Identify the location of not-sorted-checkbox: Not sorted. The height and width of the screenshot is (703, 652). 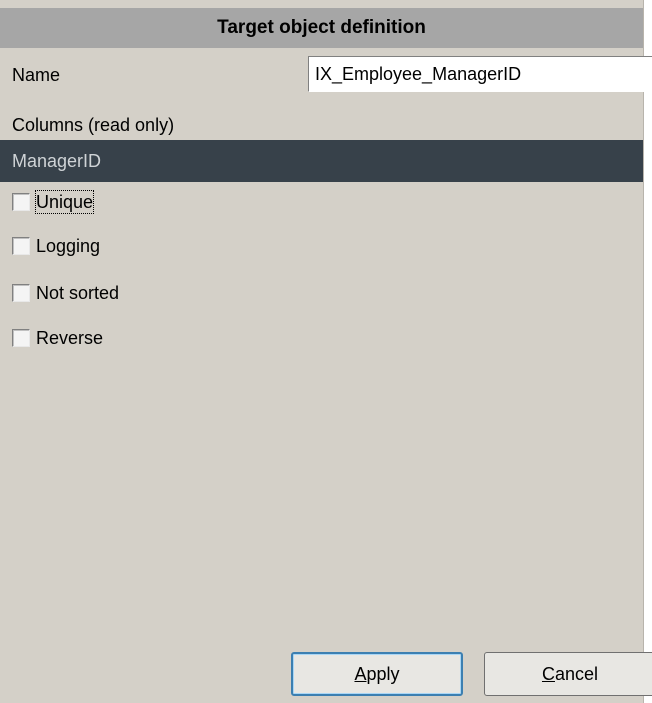
(65, 293).